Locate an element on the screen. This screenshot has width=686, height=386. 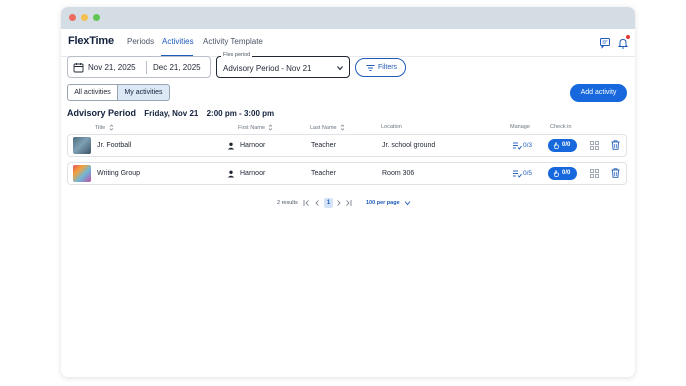
column-header-last-name-label: Last Name is located at coordinates (323, 127).